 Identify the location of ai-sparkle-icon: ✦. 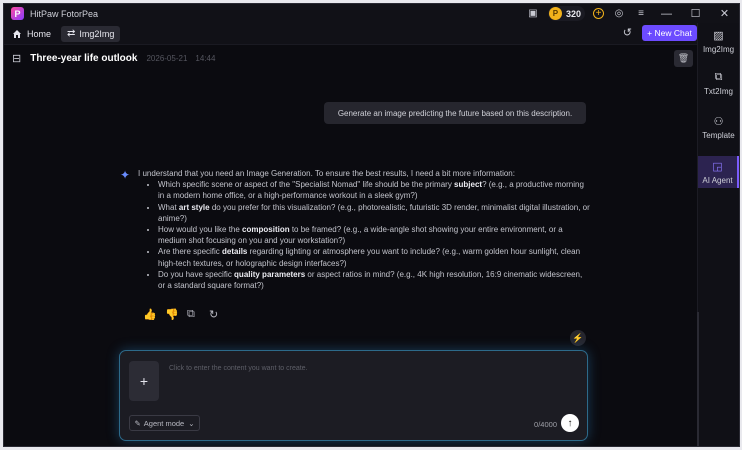
(125, 175).